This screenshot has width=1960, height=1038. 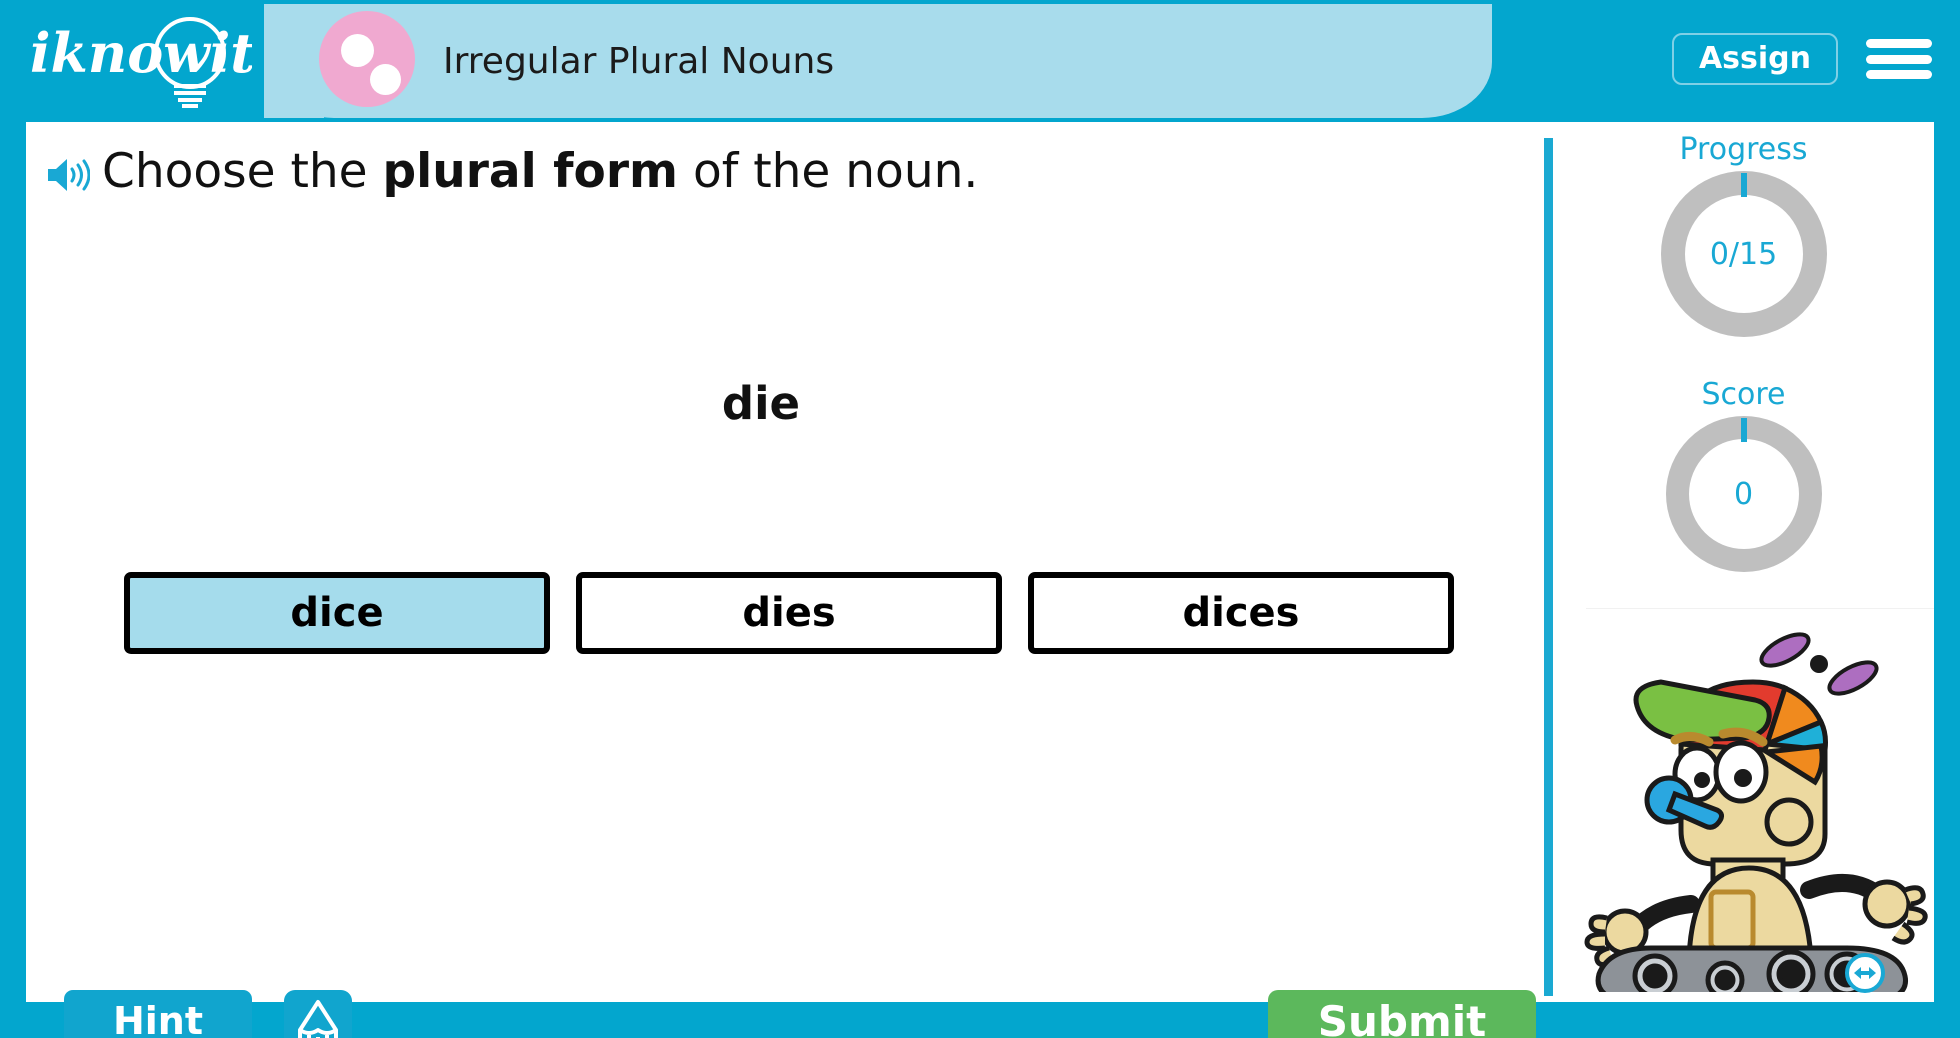 I want to click on question-prompt: Choose the plural form of the noun., so click(x=540, y=171).